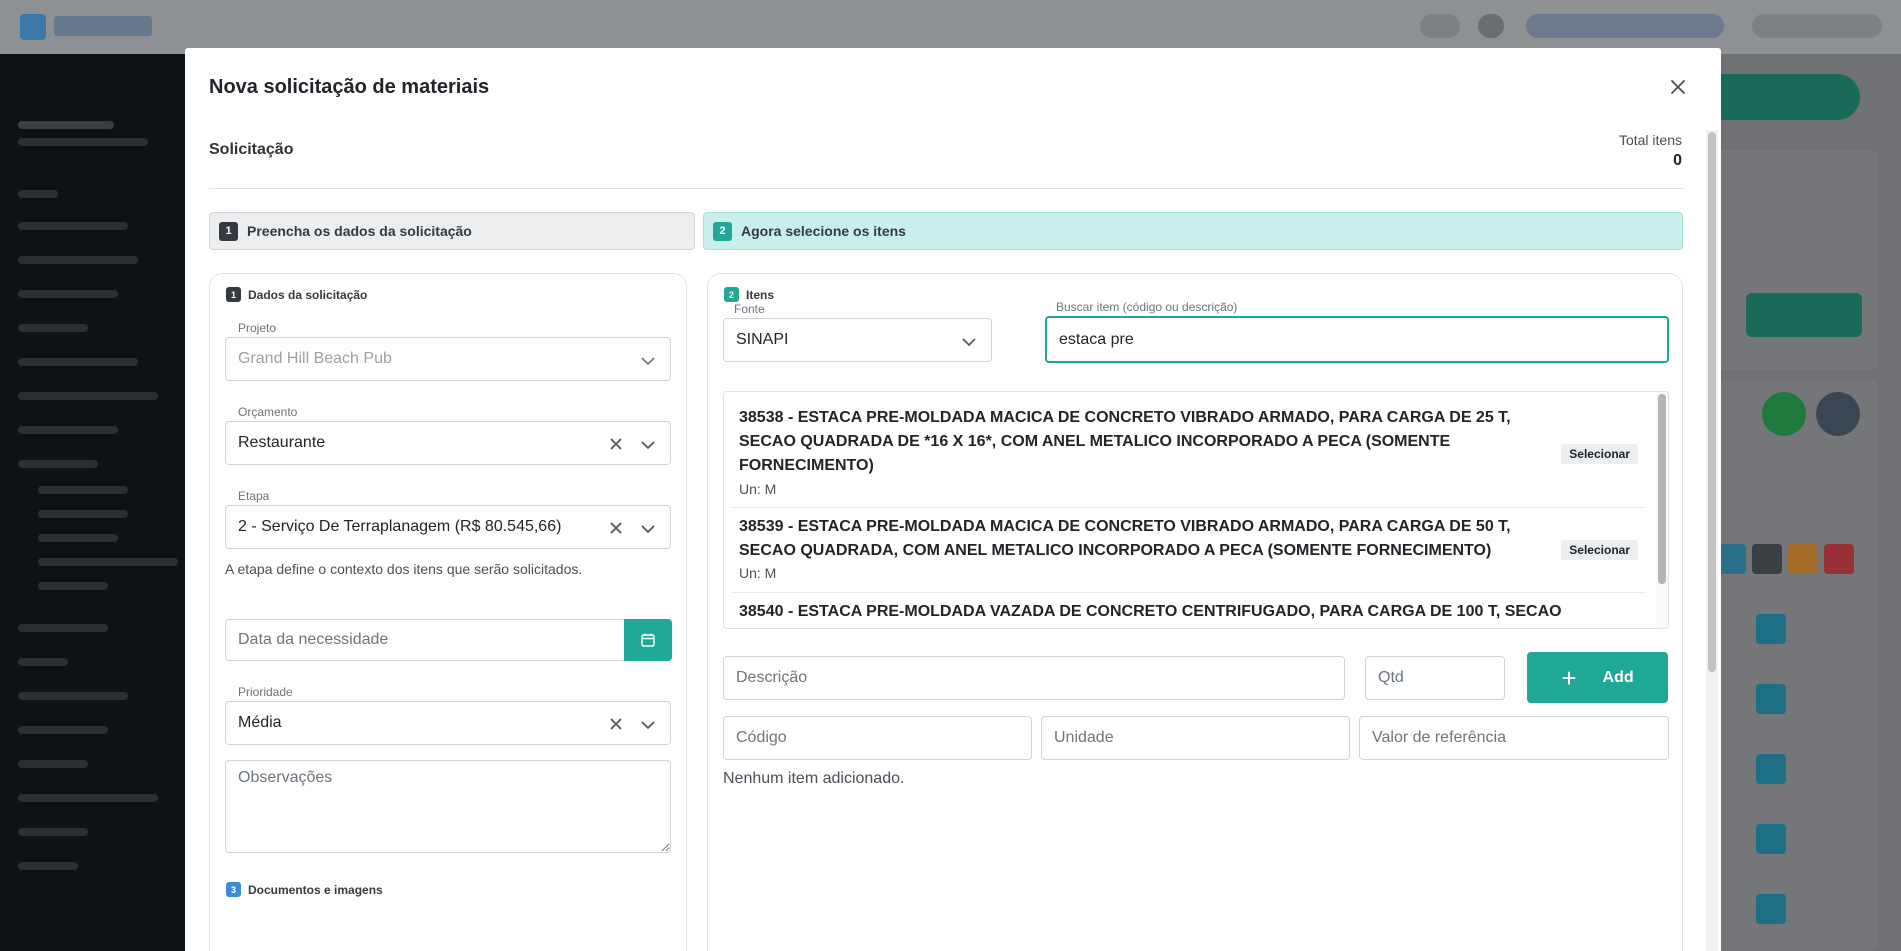  What do you see at coordinates (877, 738) in the screenshot?
I see `codigo-input` at bounding box center [877, 738].